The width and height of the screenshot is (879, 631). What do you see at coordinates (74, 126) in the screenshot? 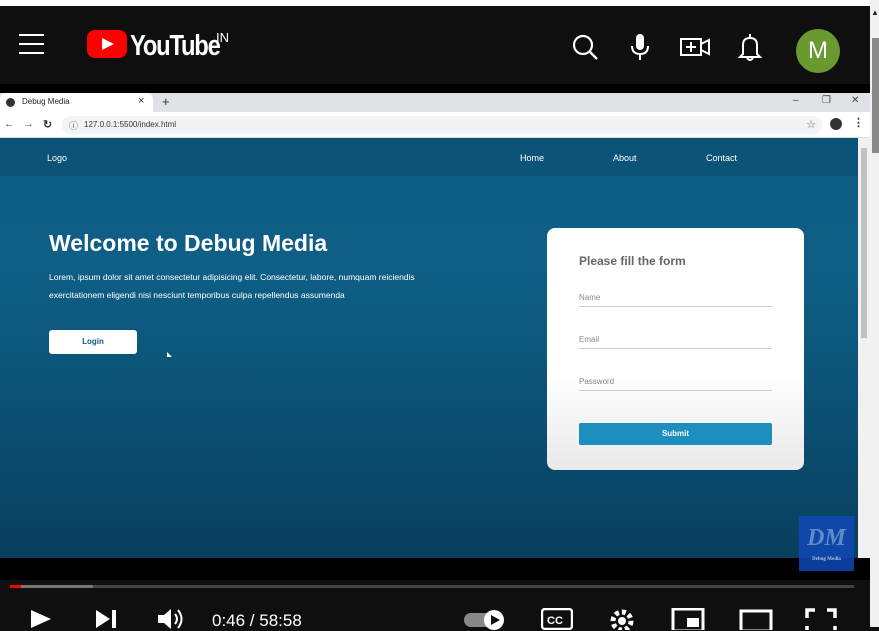
I see `info-icon: ⓘ` at bounding box center [74, 126].